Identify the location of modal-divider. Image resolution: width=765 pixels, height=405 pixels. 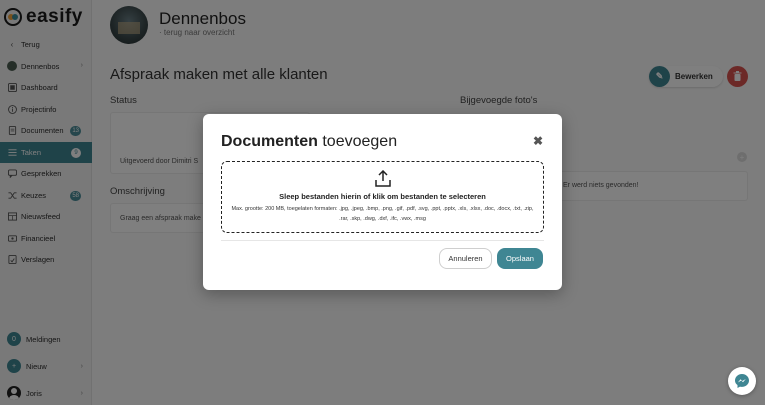
(382, 240).